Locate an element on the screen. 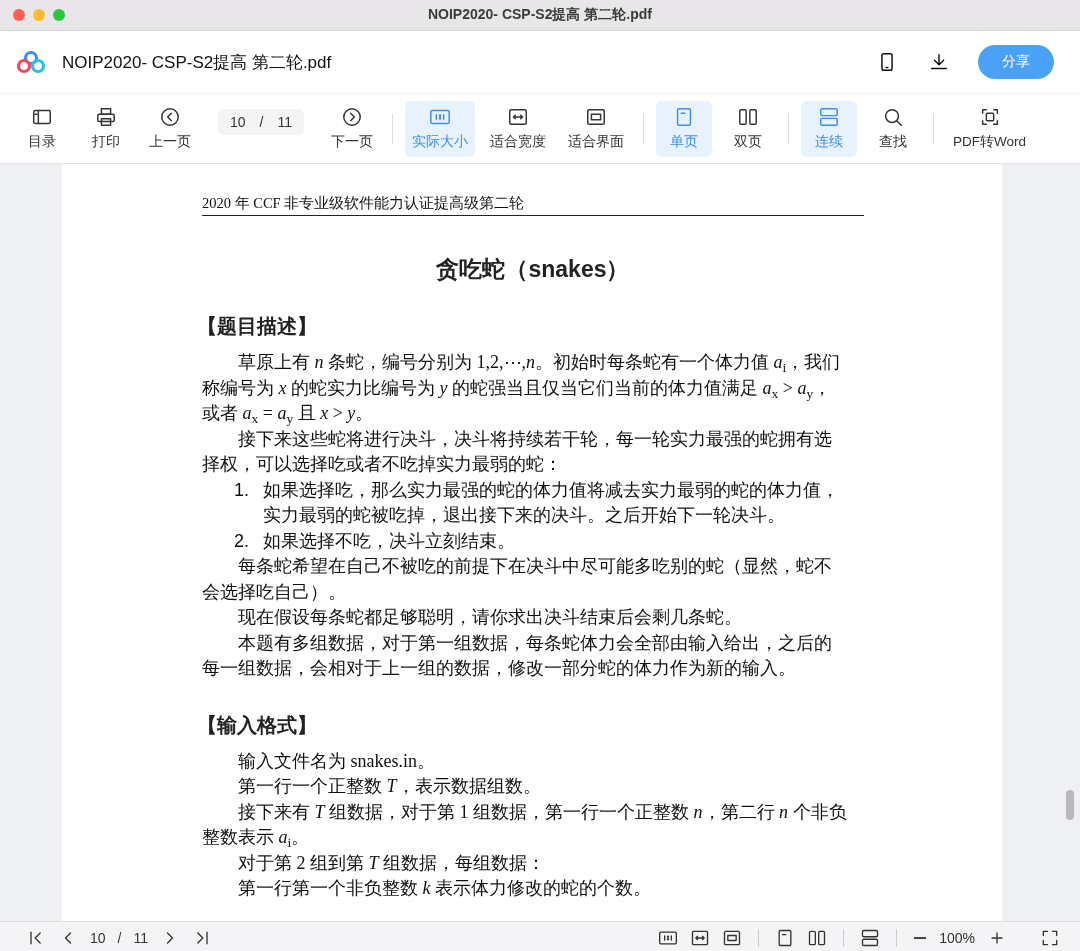  paragraph: 第一行第一个非负整数 k 表示体力修改的蛇的个数。 is located at coordinates (444, 888).